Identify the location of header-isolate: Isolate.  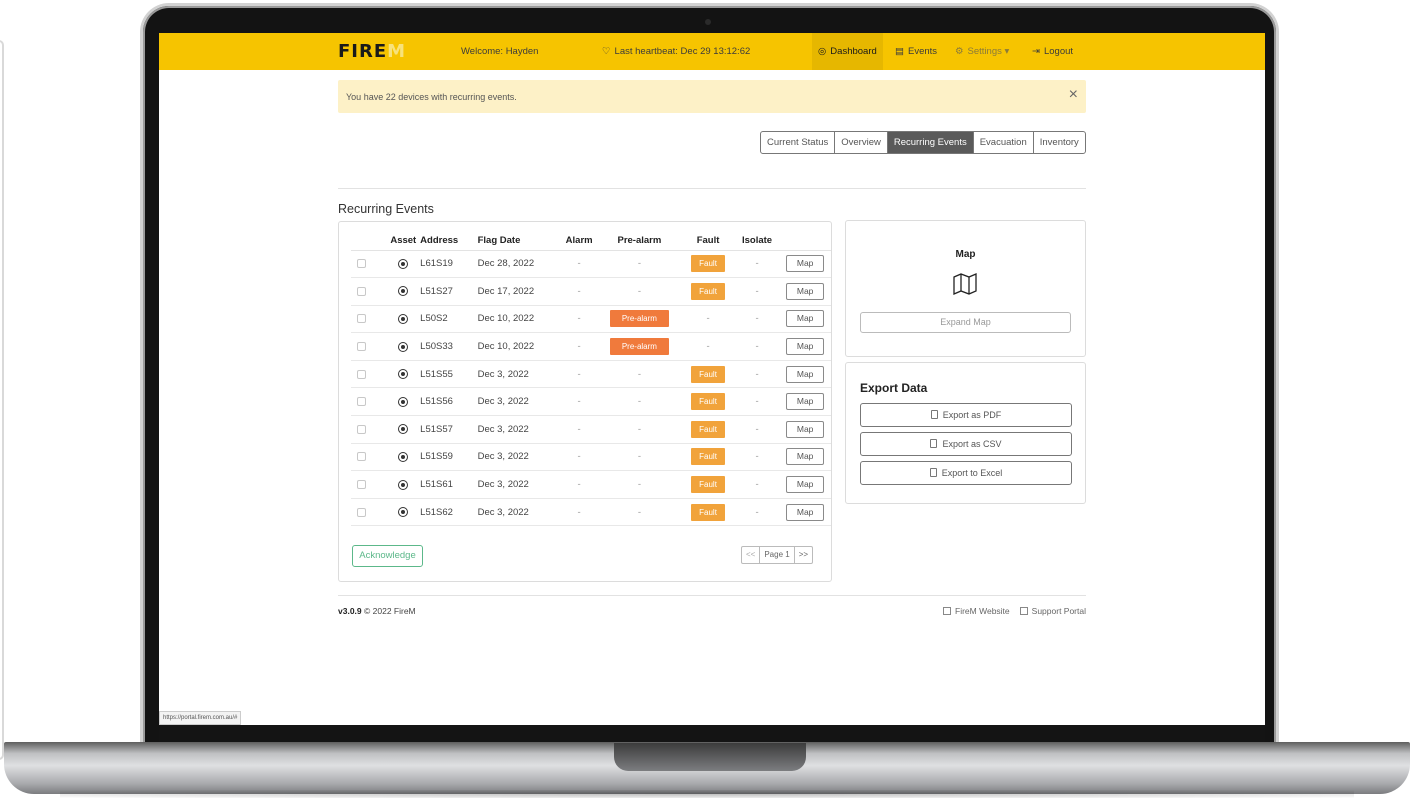
(757, 241).